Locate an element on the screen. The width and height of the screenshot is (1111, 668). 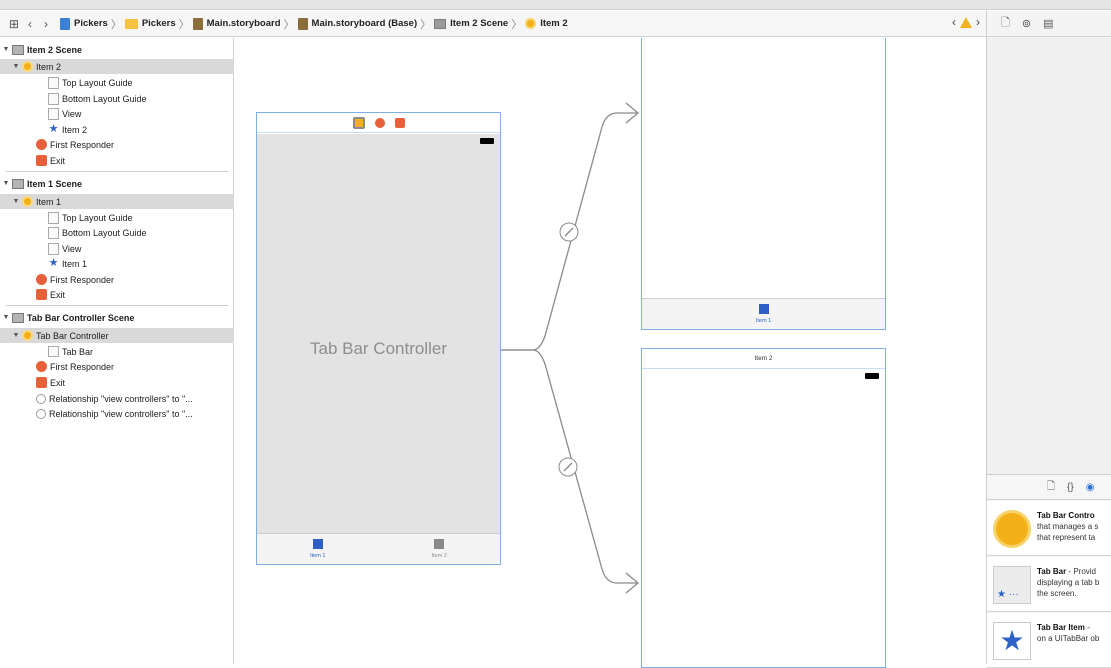
inspector-tabs: 🗋 ⊚ ▤ is located at coordinates (1049, 24).